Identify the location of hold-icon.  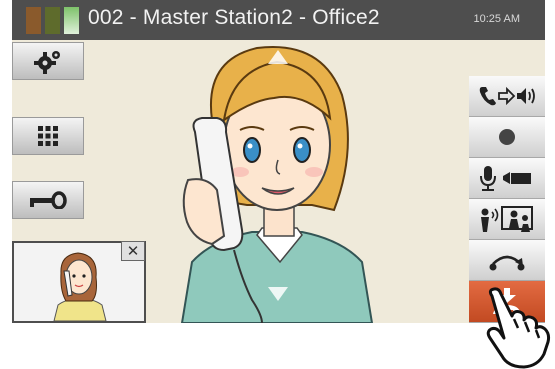
(507, 263).